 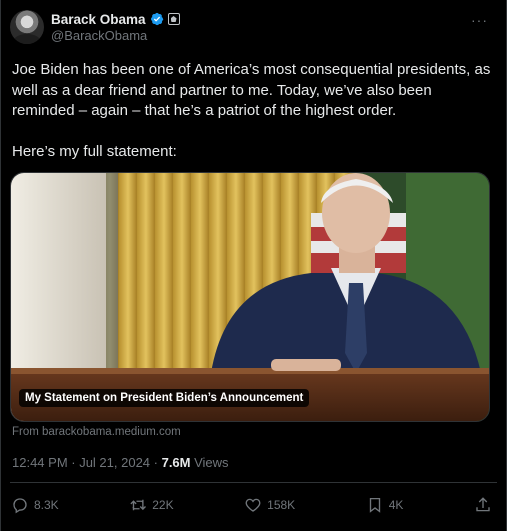 I want to click on avatar, so click(x=27, y=27).